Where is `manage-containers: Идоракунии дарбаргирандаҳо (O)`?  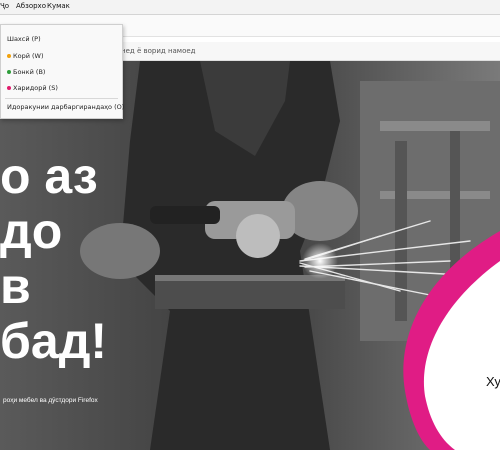
manage-containers: Идоракунии дарбаргирандаҳо (O) is located at coordinates (65, 108).